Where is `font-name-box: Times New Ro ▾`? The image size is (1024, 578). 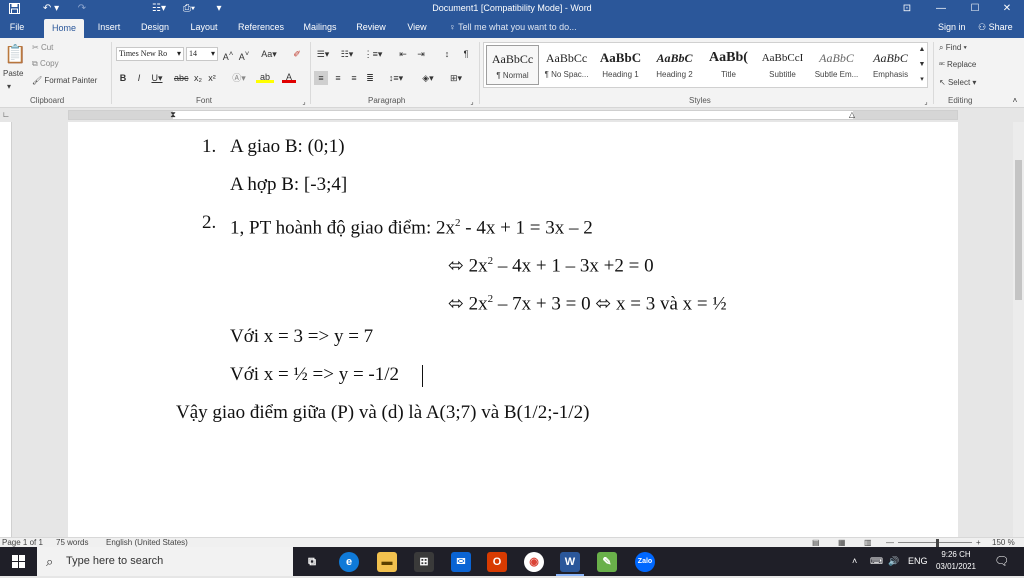 font-name-box: Times New Ro ▾ is located at coordinates (150, 54).